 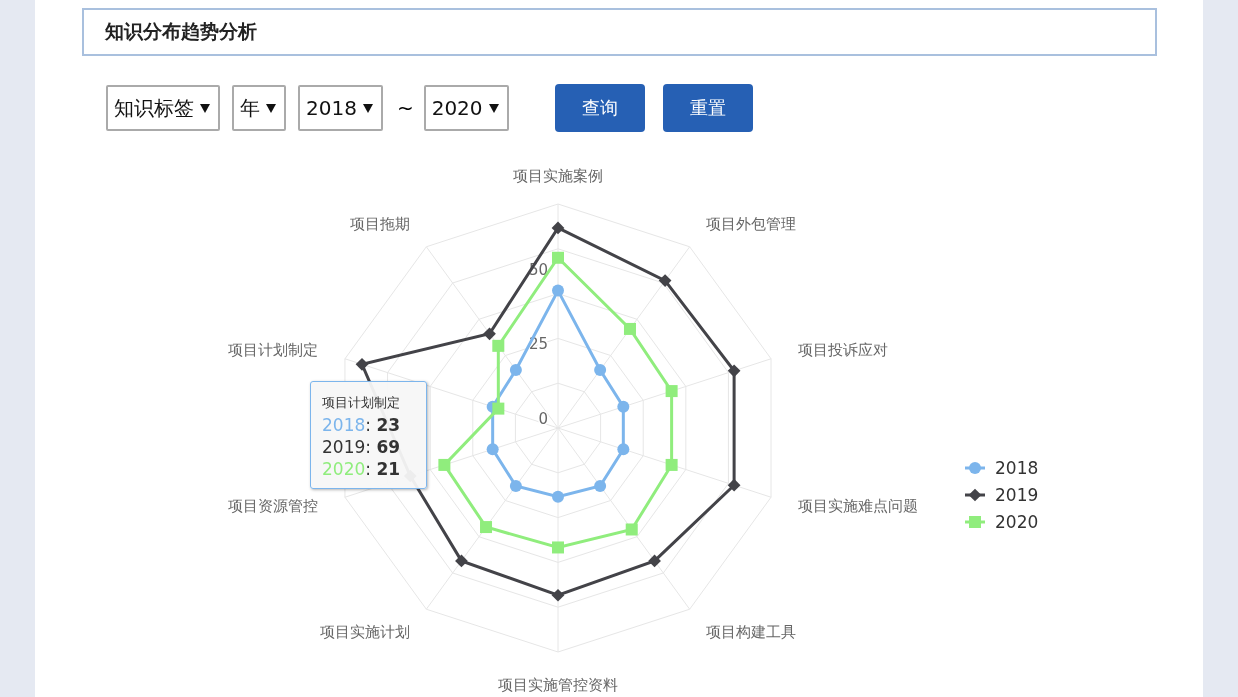 What do you see at coordinates (857, 505) in the screenshot?
I see `axis-category-label: 项目实施难点问题` at bounding box center [857, 505].